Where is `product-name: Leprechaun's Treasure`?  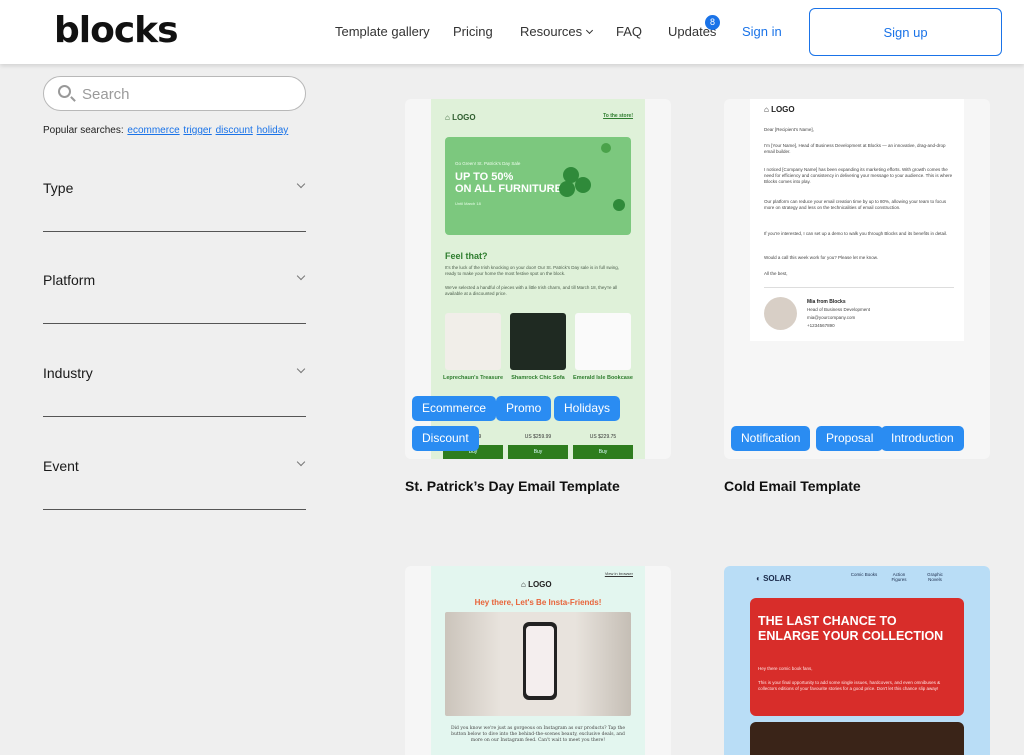
product-name: Leprechaun's Treasure is located at coordinates (473, 378).